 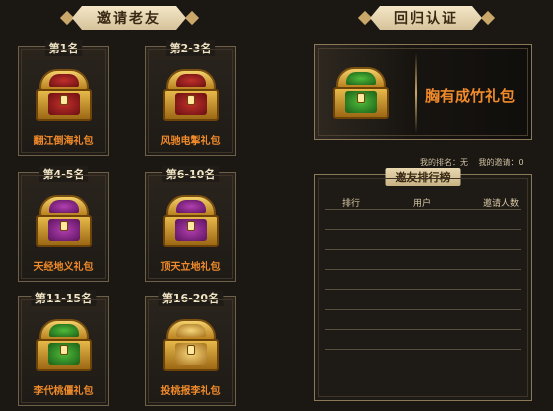 What do you see at coordinates (63, 174) in the screenshot?
I see `reward-rank-label: 第4-5名` at bounding box center [63, 174].